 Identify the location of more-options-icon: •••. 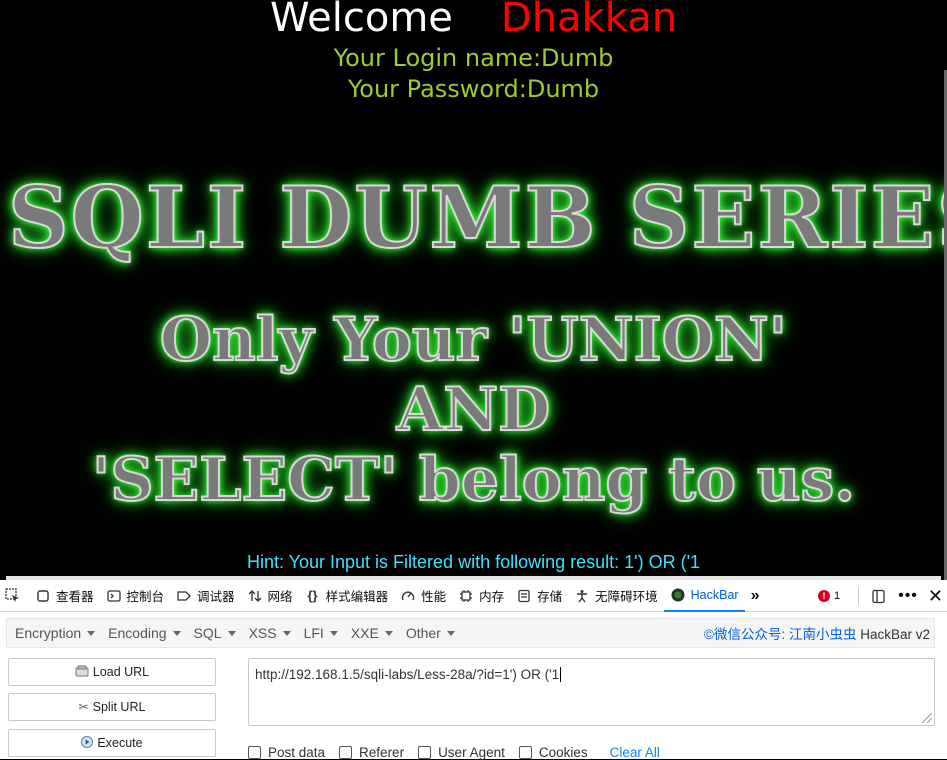
(908, 596).